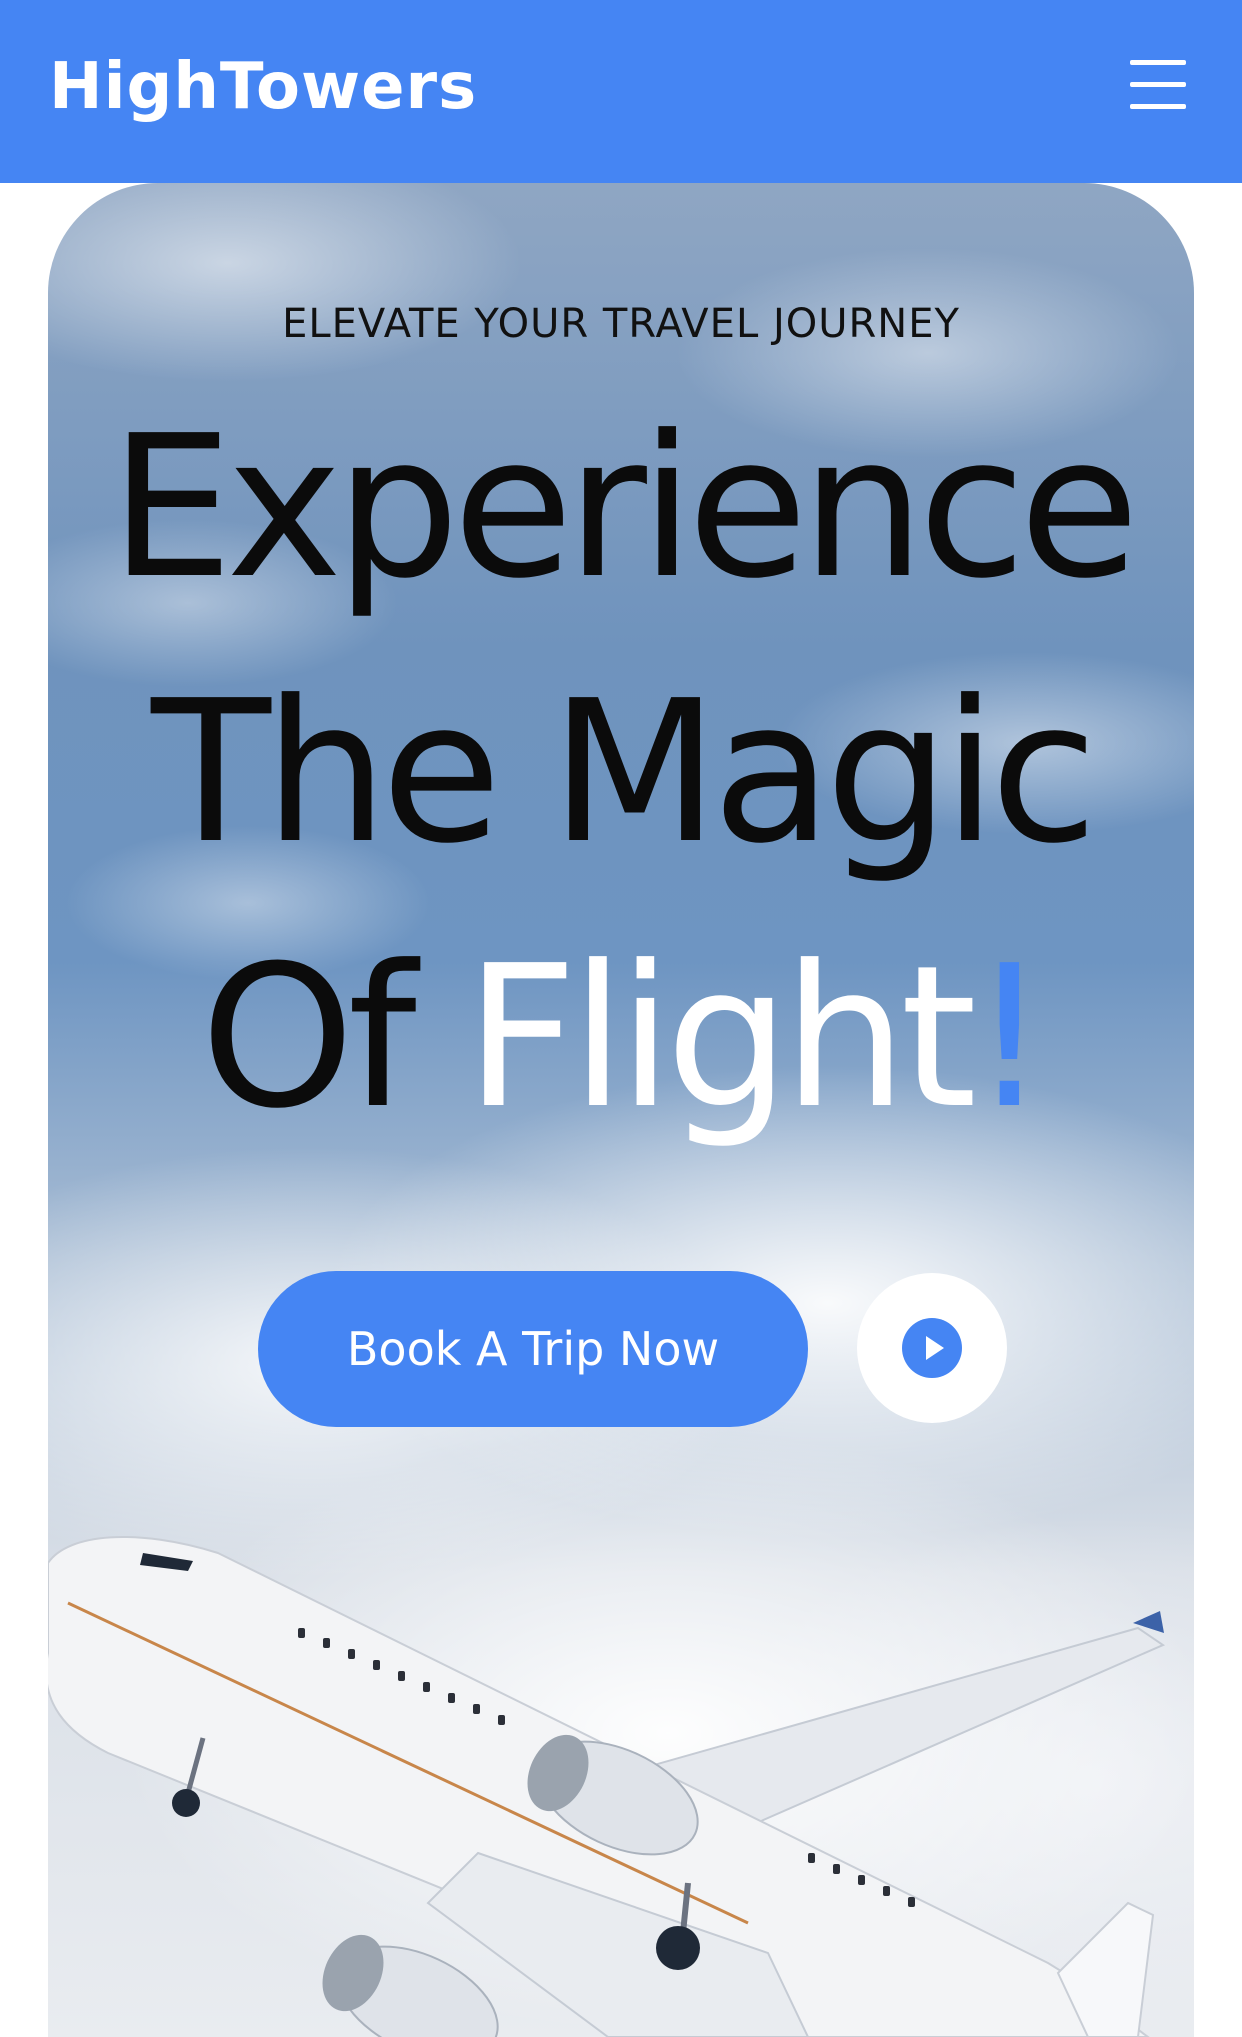 This screenshot has width=1242, height=2037. Describe the element at coordinates (332, 1038) in the screenshot. I see `headline-prefix: Of` at that location.